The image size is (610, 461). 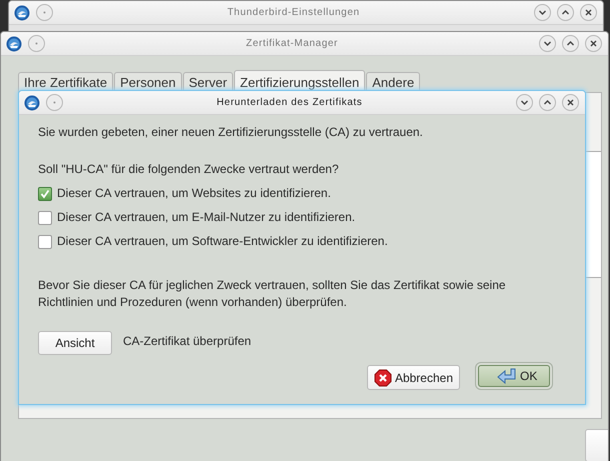 I want to click on enter-arrow-icon, so click(x=507, y=376).